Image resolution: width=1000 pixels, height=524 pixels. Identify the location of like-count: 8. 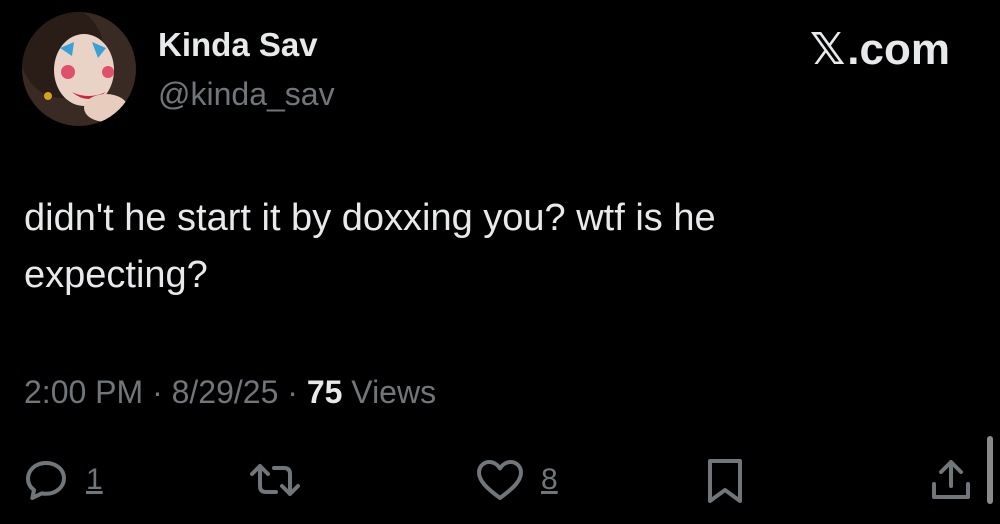
(549, 480).